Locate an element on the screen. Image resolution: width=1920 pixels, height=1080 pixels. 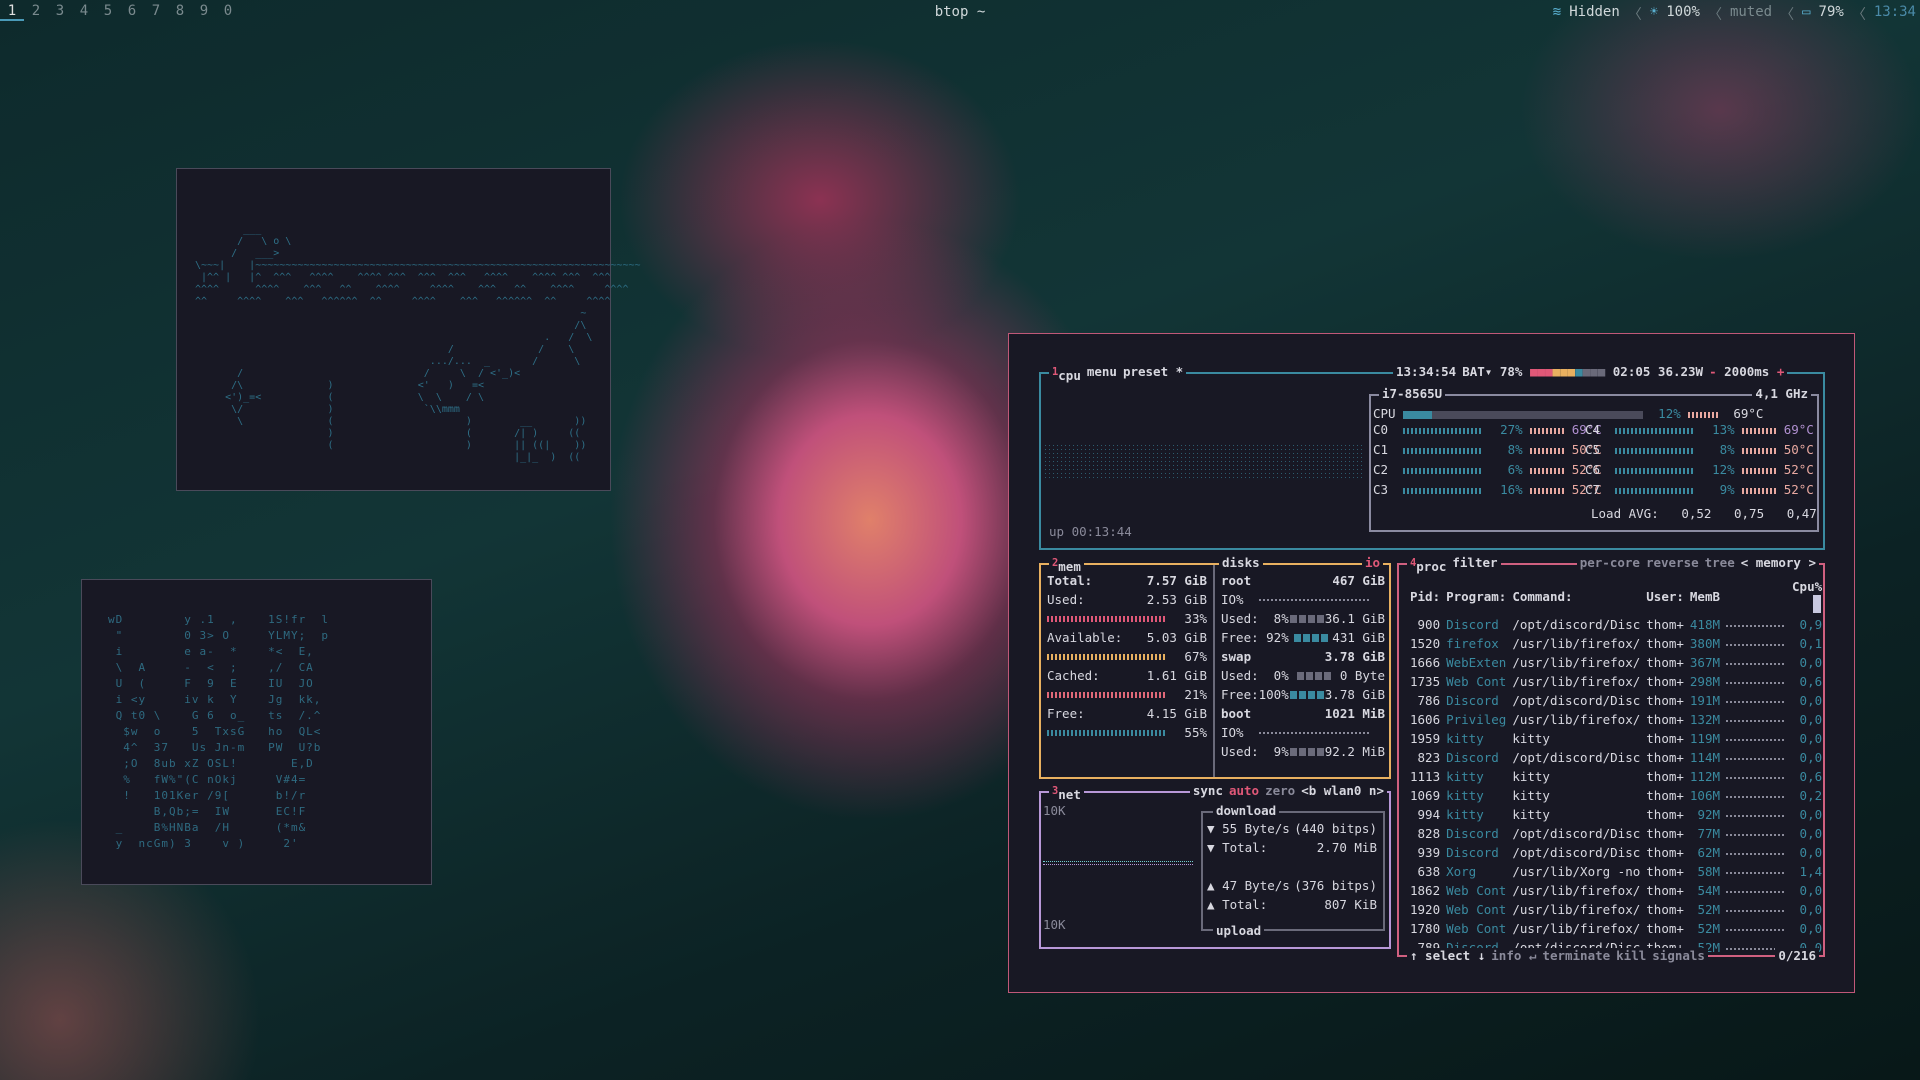
download-label: download is located at coordinates (1246, 811).